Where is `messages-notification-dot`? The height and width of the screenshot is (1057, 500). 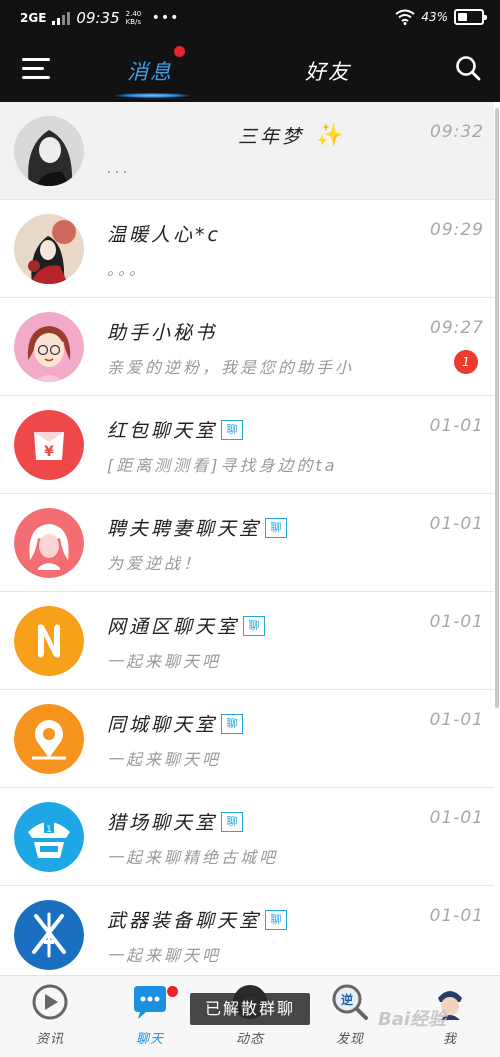 messages-notification-dot is located at coordinates (179, 51).